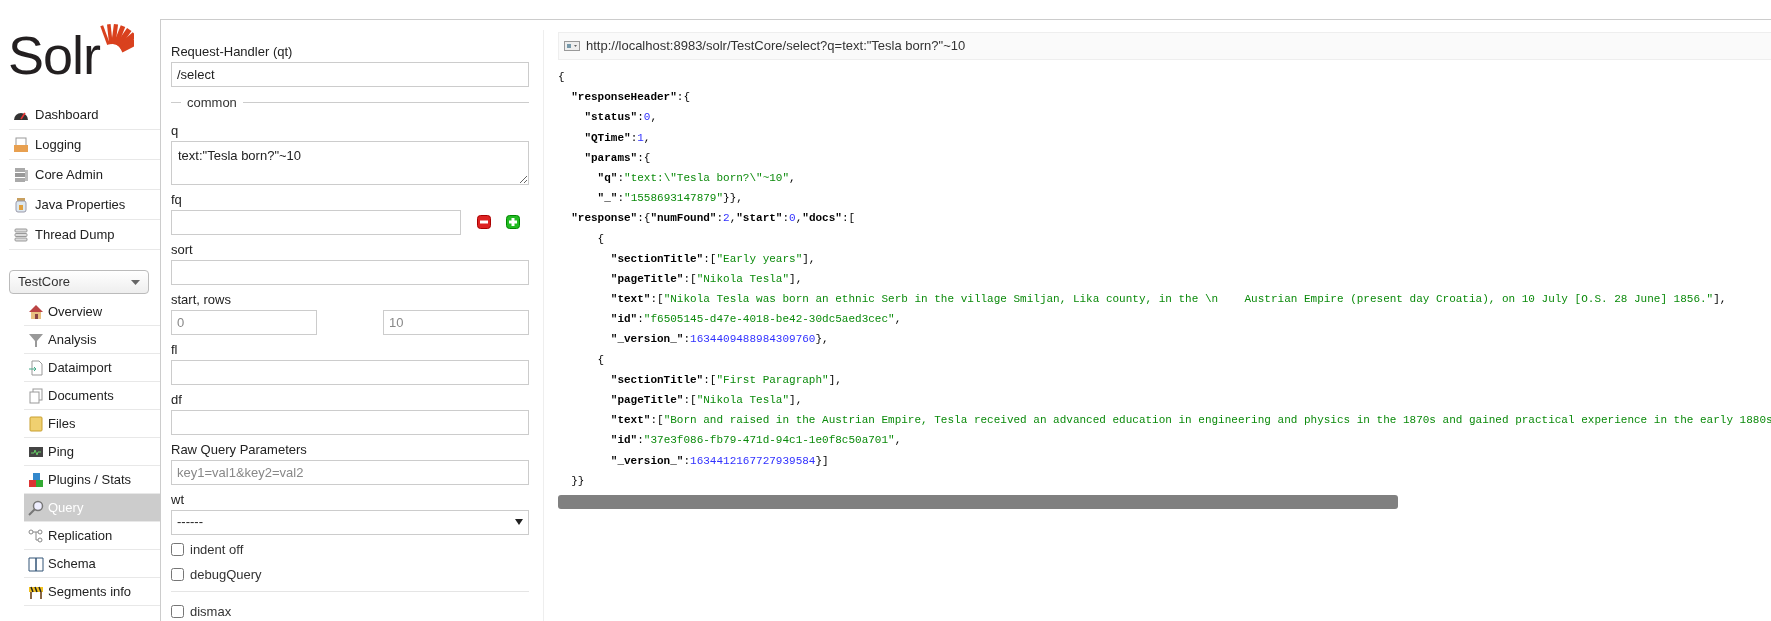 This screenshot has width=1771, height=621. What do you see at coordinates (92, 340) in the screenshot?
I see `core-menu-item: Analysis` at bounding box center [92, 340].